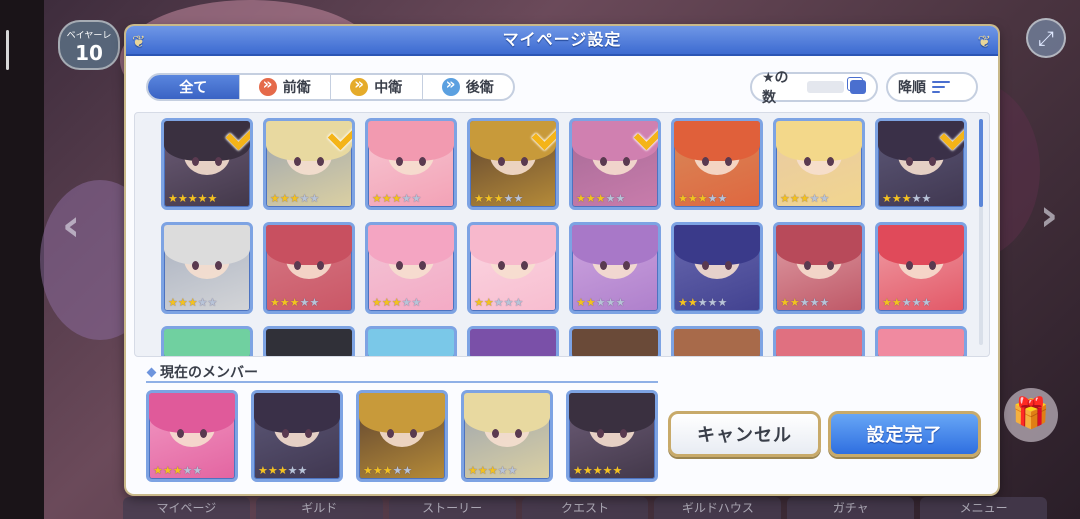 This screenshot has height=519, width=1080. What do you see at coordinates (285, 87) in the screenshot?
I see `tab-front: 前衛` at bounding box center [285, 87].